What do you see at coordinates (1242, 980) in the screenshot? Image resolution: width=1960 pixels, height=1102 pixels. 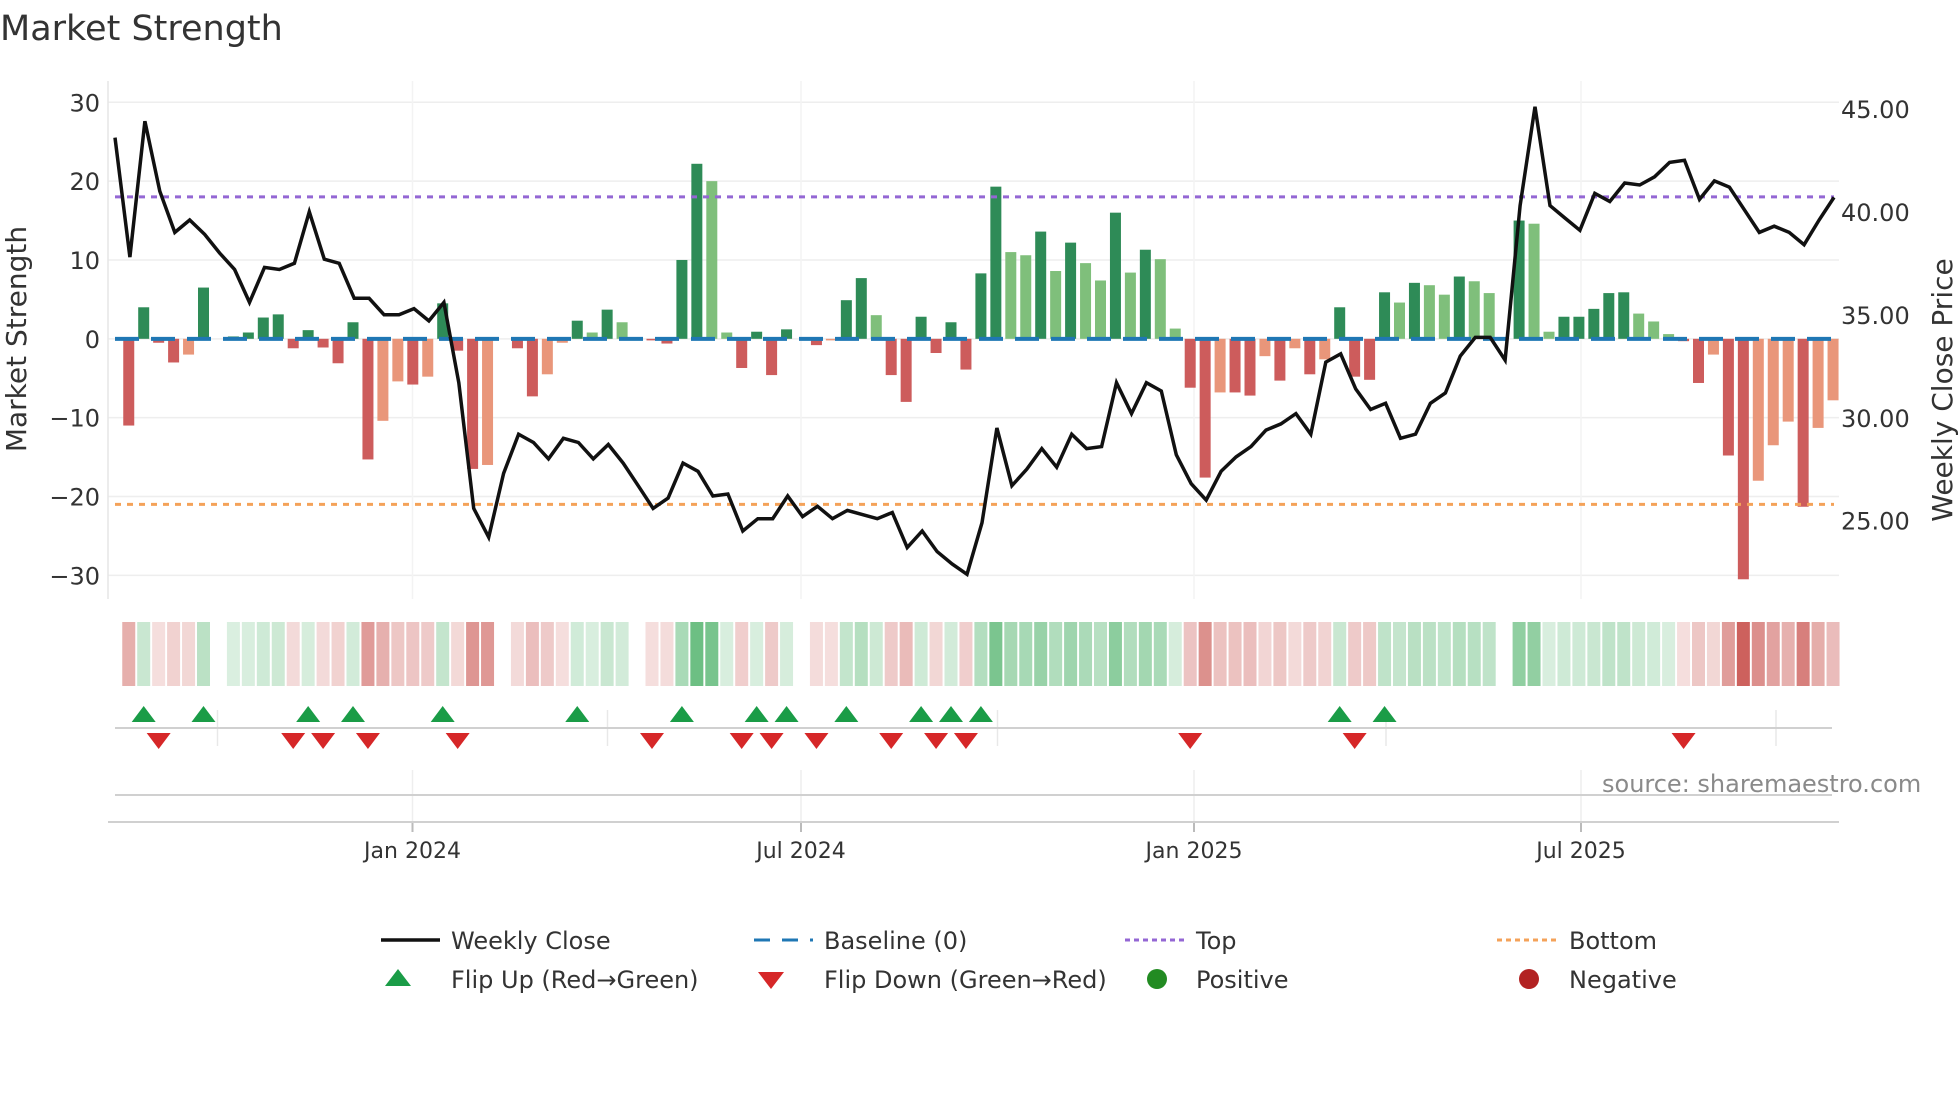 I see `legend-positive: Positive` at bounding box center [1242, 980].